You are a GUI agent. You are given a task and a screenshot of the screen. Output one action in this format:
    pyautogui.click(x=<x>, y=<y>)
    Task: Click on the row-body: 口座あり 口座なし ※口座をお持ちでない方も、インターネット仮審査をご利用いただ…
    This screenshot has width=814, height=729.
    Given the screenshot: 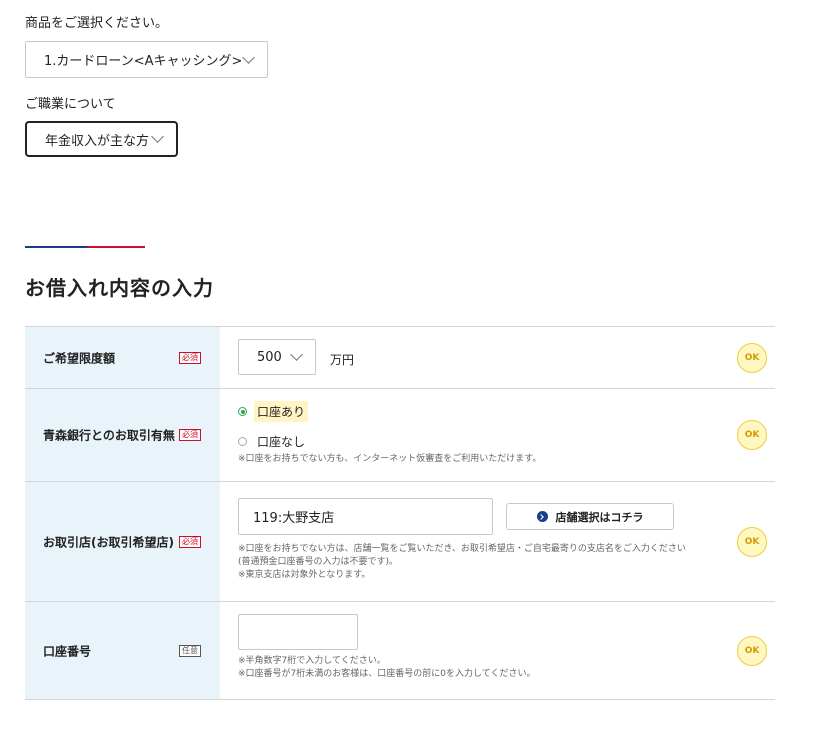 What is the action you would take?
    pyautogui.click(x=497, y=435)
    